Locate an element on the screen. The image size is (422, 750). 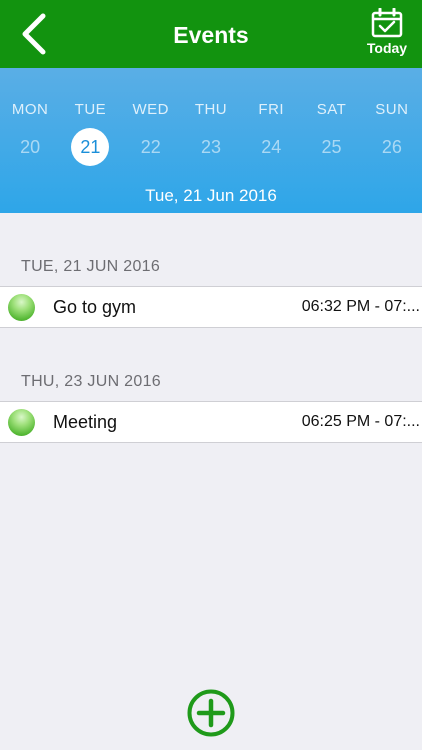
day-name: MON is located at coordinates (30, 109).